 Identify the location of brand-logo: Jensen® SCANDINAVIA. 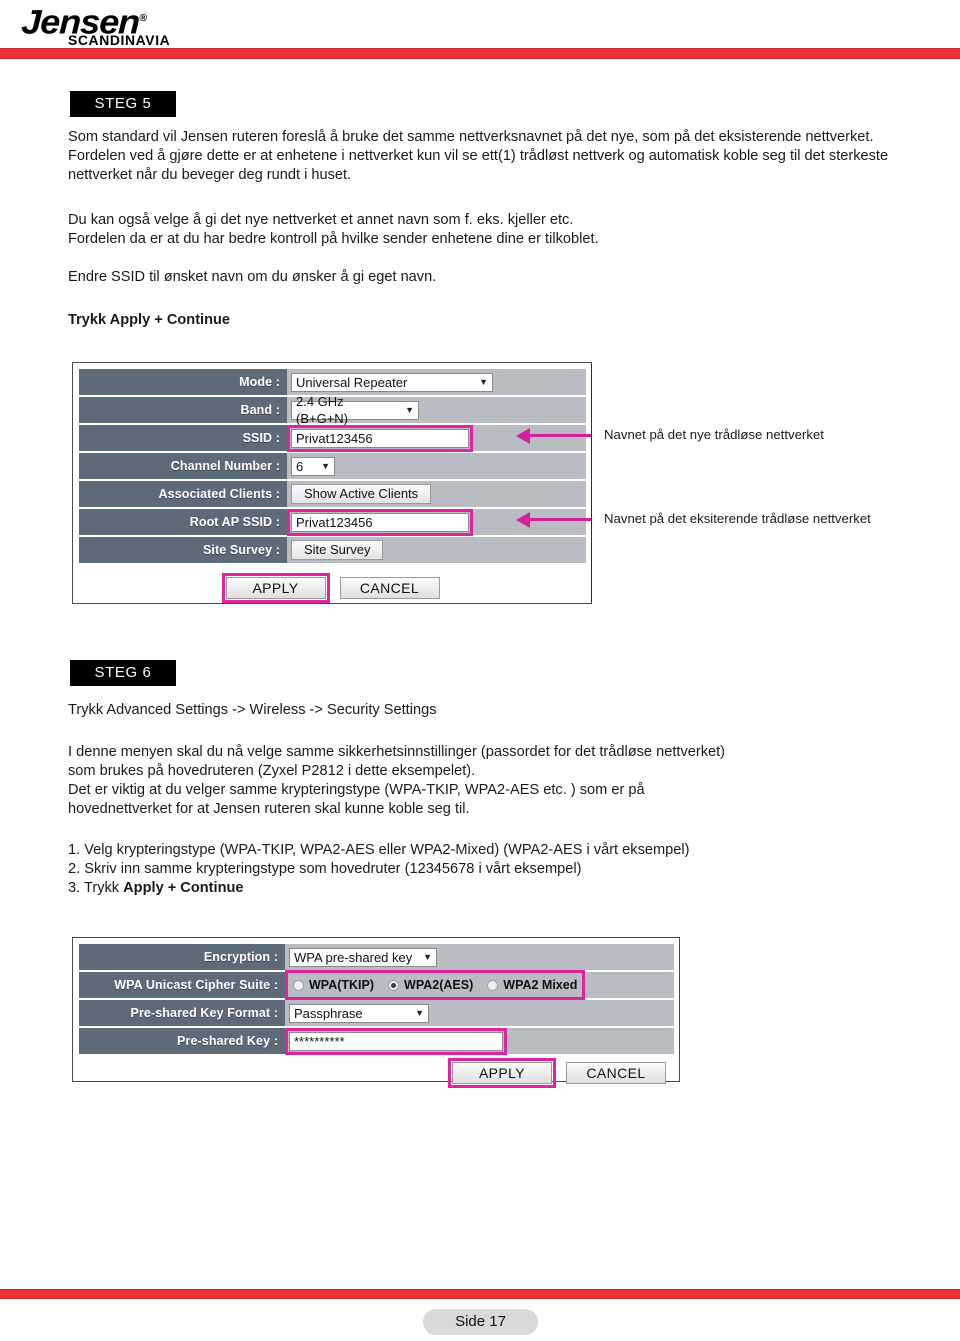
(121, 25).